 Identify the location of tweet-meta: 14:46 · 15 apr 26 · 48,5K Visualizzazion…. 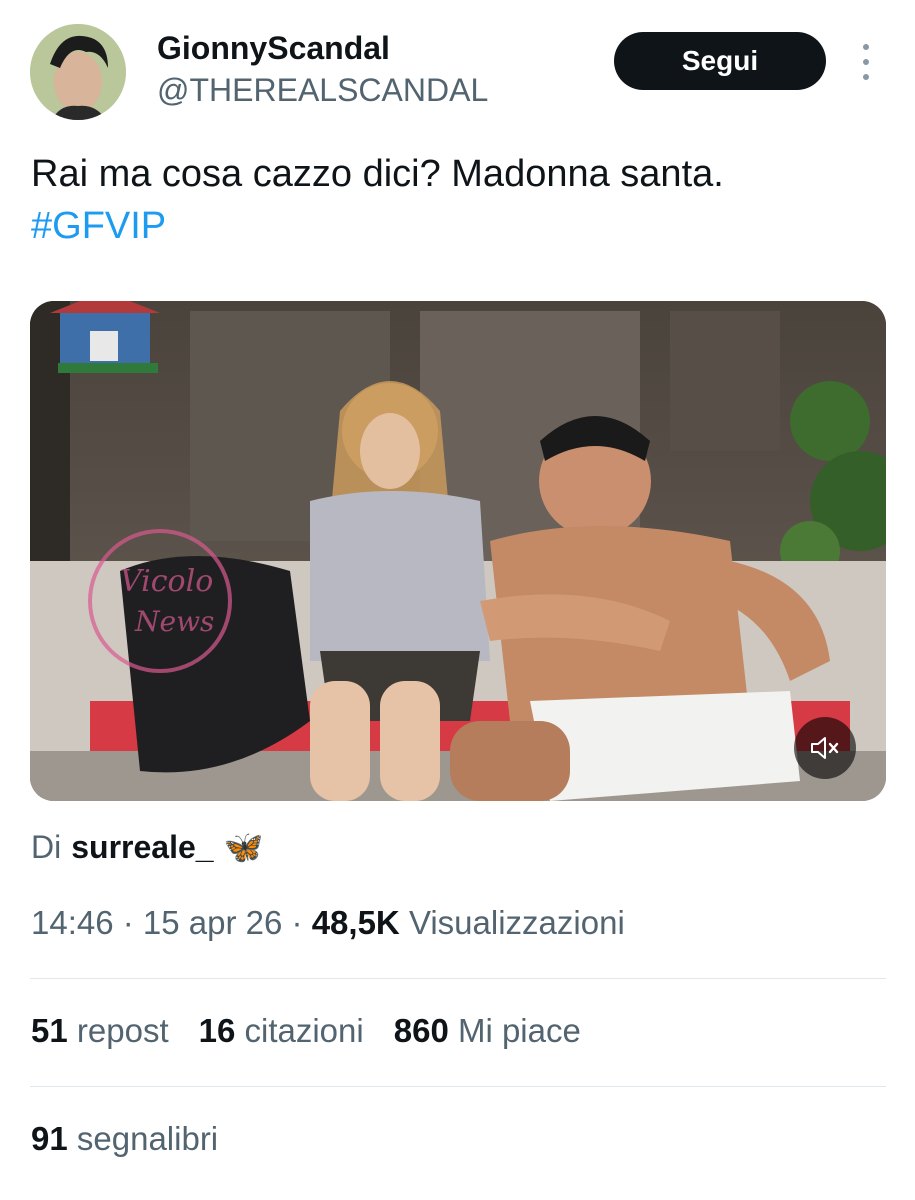
(328, 922).